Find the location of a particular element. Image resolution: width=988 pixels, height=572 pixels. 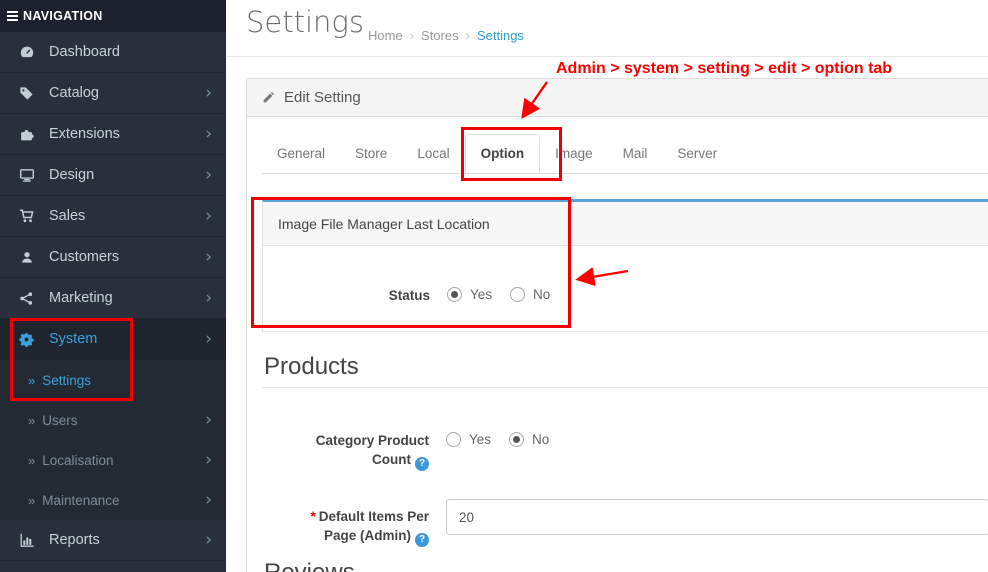

status-row: Status Yes No is located at coordinates (411, 295).